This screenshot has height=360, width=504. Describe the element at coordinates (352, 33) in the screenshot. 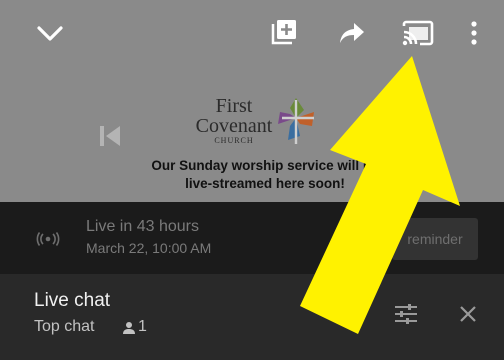

I see `share-icon` at that location.